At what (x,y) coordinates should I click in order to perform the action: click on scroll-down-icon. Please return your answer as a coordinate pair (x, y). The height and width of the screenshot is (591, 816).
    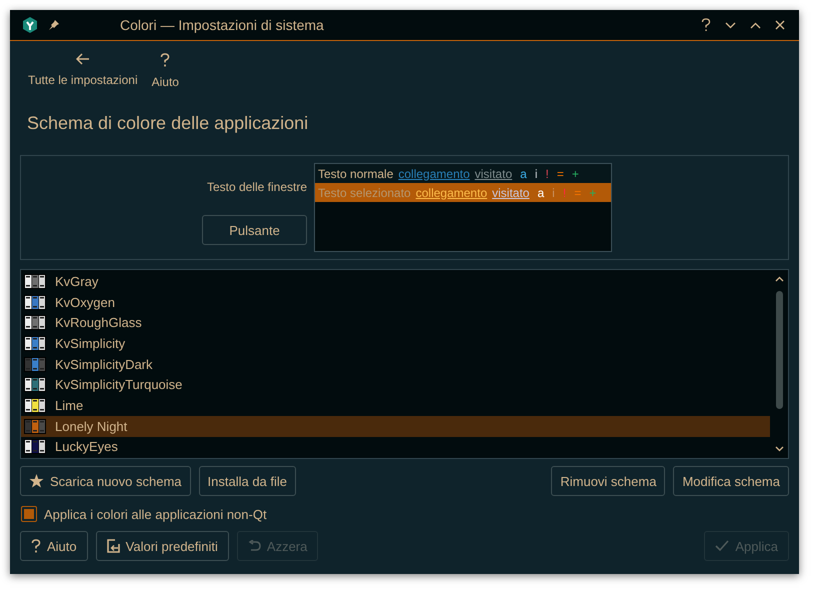
    Looking at the image, I should click on (779, 449).